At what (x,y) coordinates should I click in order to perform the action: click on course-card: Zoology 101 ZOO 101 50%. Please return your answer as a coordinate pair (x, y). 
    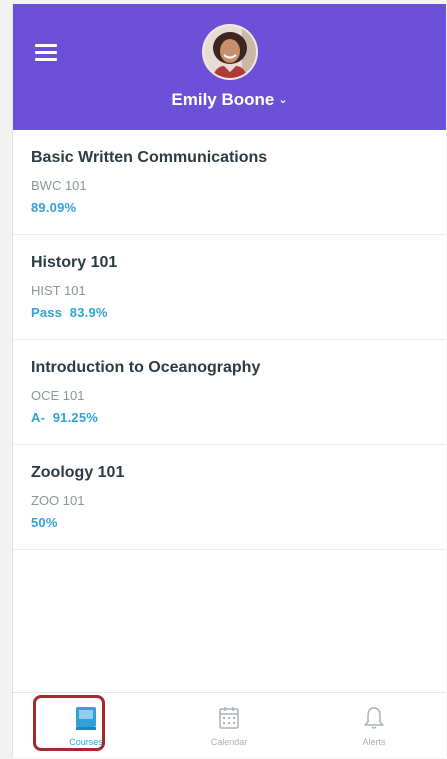
    Looking at the image, I should click on (229, 497).